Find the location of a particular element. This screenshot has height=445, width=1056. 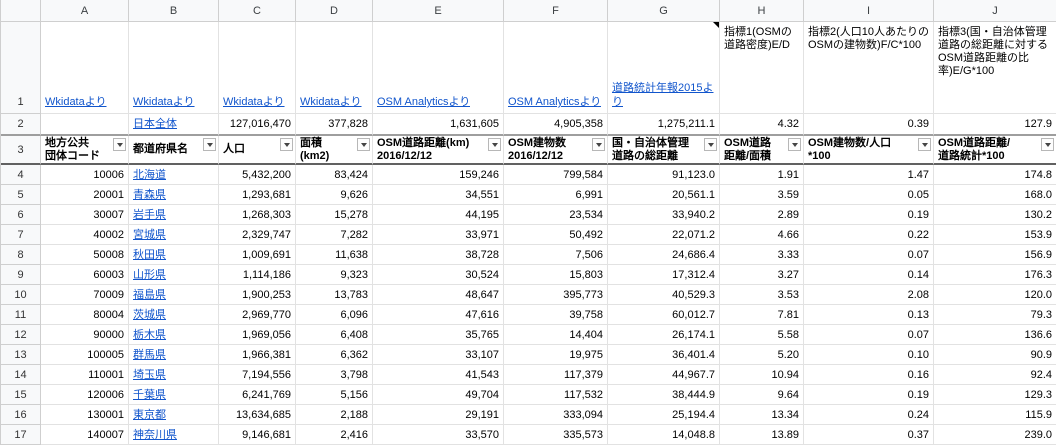

source-link-osm-analytics-e: OSM Analyticsより is located at coordinates (423, 102).